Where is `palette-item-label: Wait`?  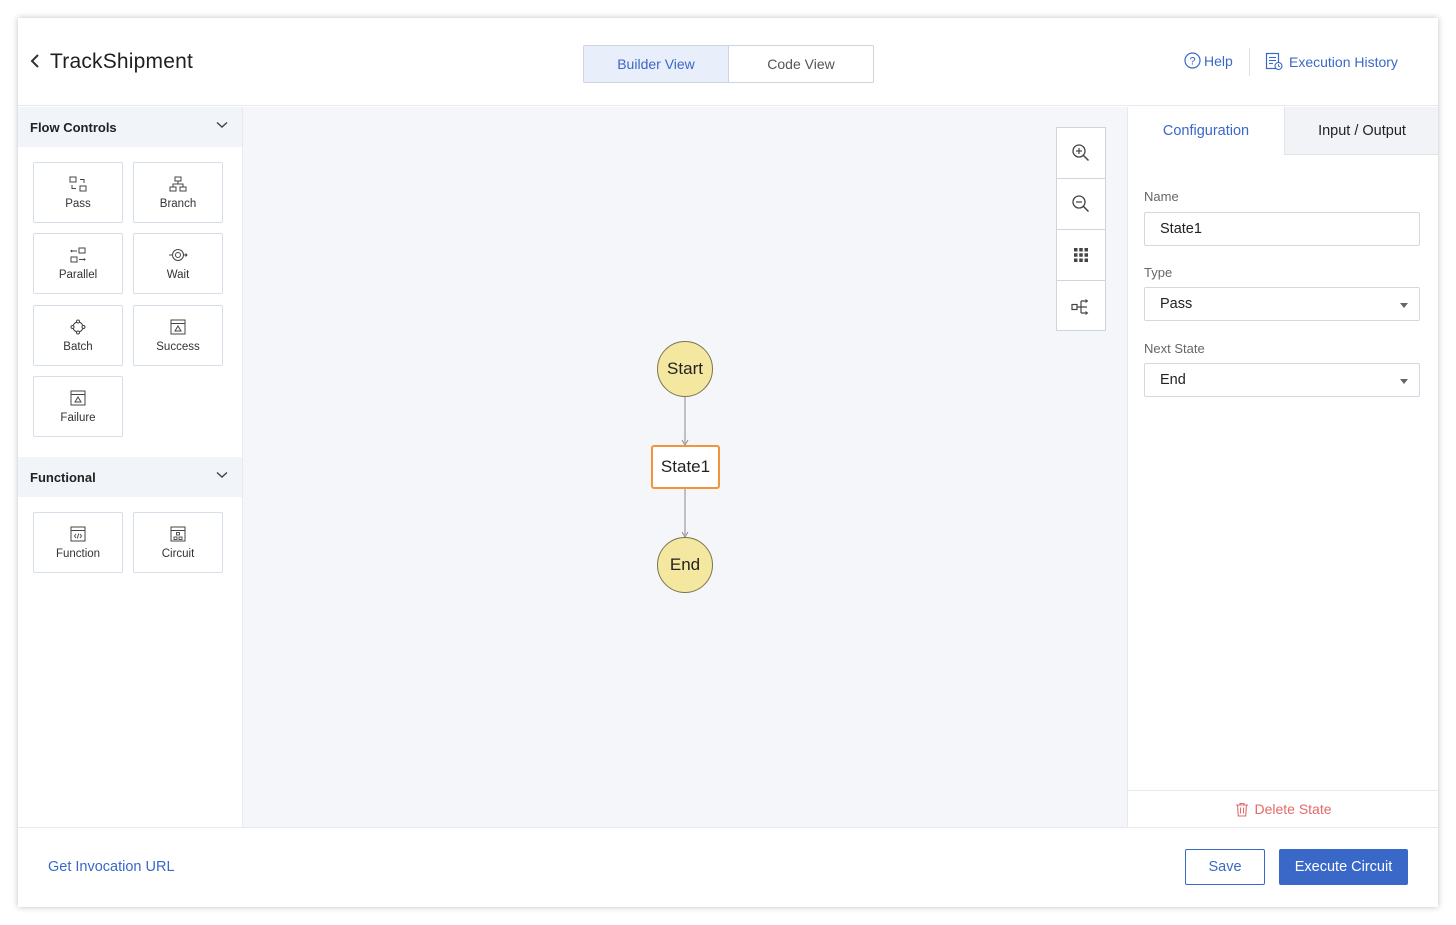 palette-item-label: Wait is located at coordinates (178, 274).